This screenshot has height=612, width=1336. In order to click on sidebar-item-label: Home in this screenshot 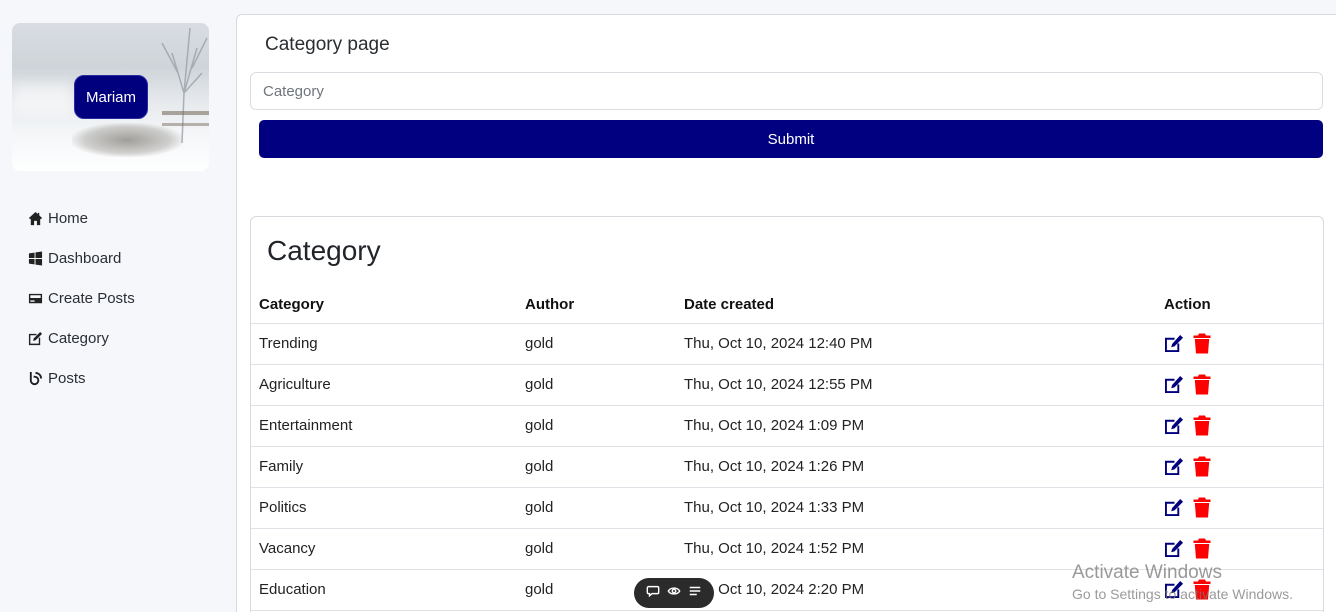, I will do `click(68, 218)`.